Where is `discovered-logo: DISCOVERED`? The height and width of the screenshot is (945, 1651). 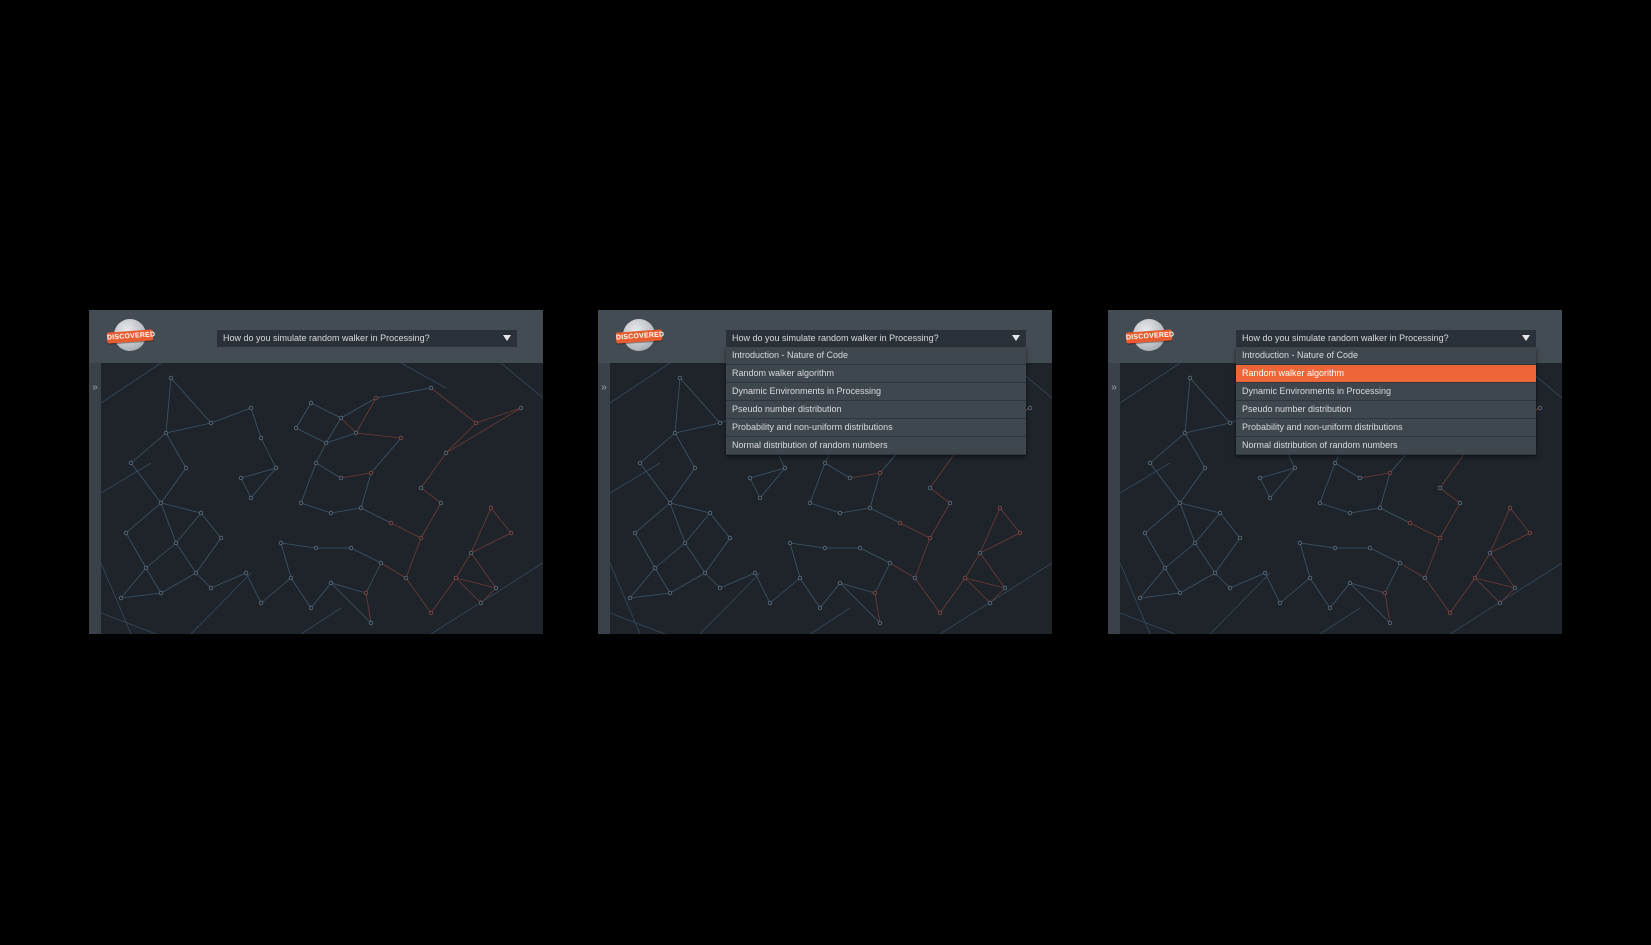
discovered-logo: DISCOVERED is located at coordinates (1149, 338).